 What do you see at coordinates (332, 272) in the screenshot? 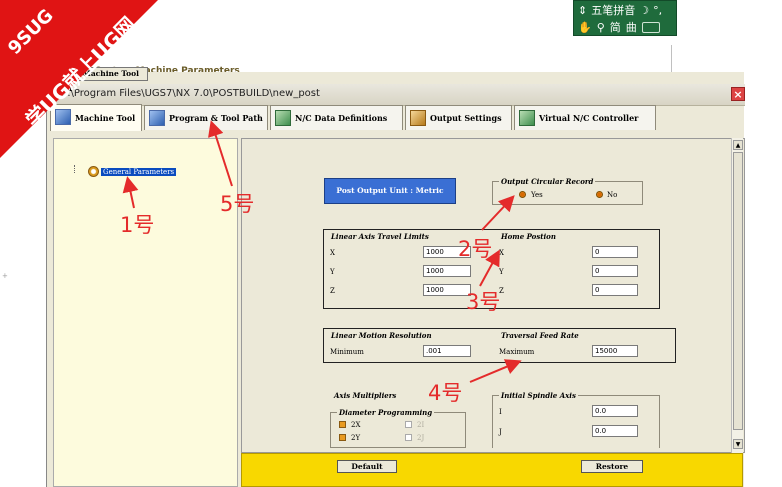
I see `y-limit-label: Y` at bounding box center [332, 272].